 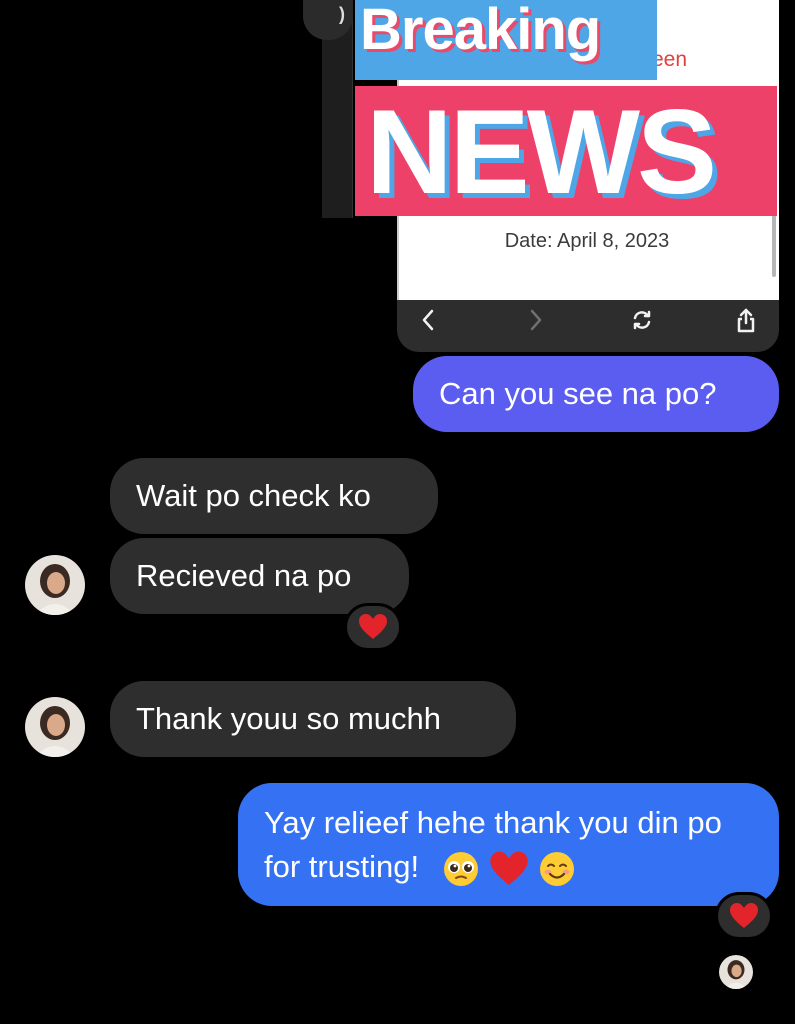 What do you see at coordinates (578, 393) in the screenshot?
I see `message-text: Can you see na po?` at bounding box center [578, 393].